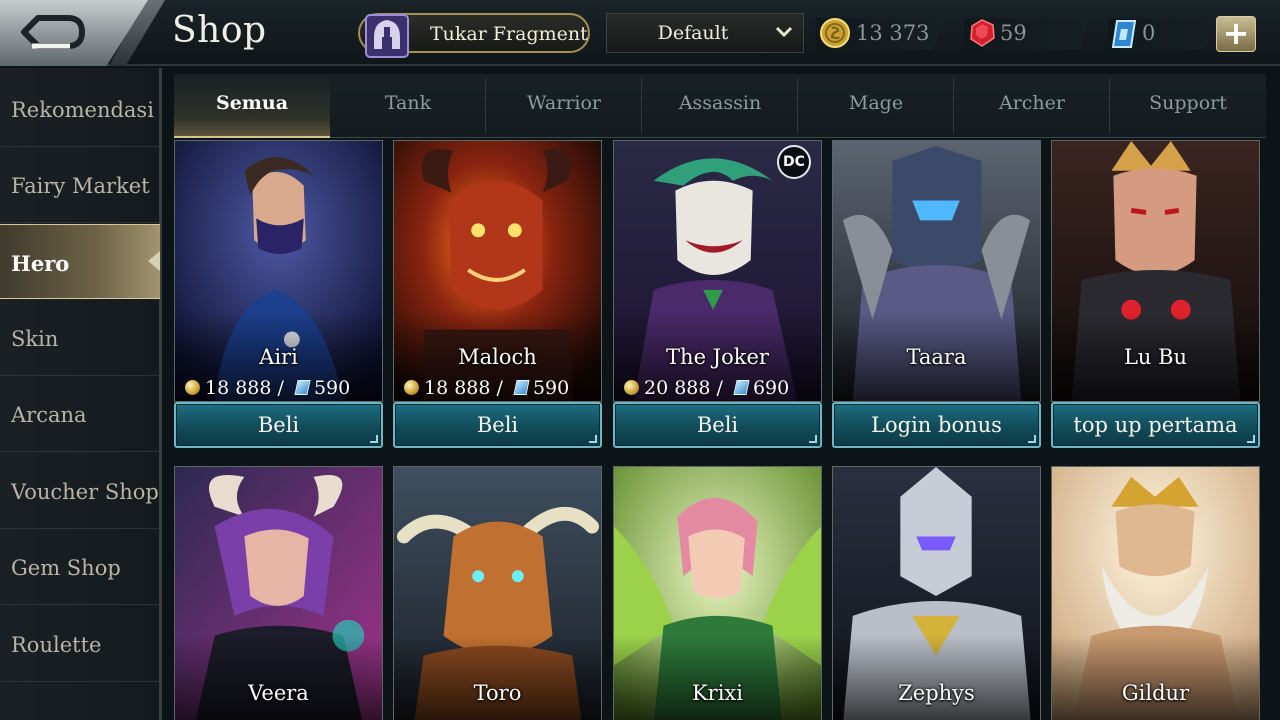 The image size is (1280, 720). I want to click on buy-button-the-joker: Beli, so click(717, 425).